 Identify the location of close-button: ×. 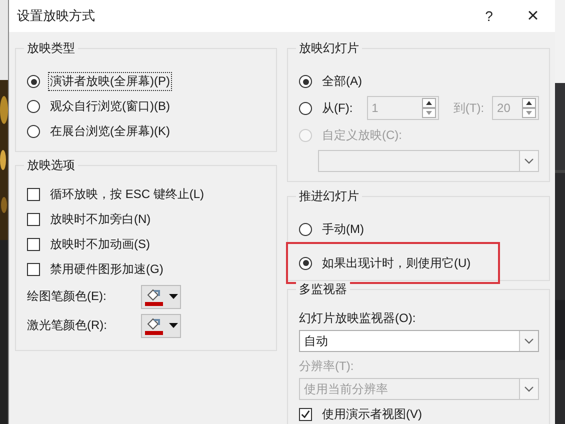
(533, 16).